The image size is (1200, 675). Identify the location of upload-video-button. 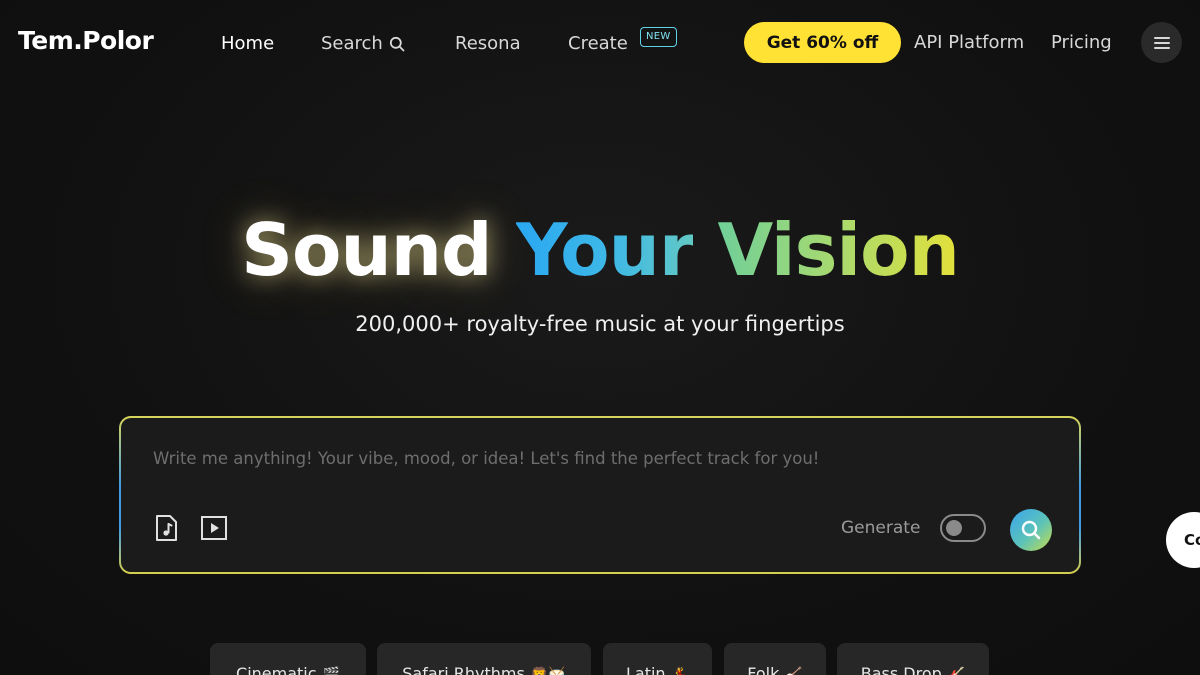
(214, 528).